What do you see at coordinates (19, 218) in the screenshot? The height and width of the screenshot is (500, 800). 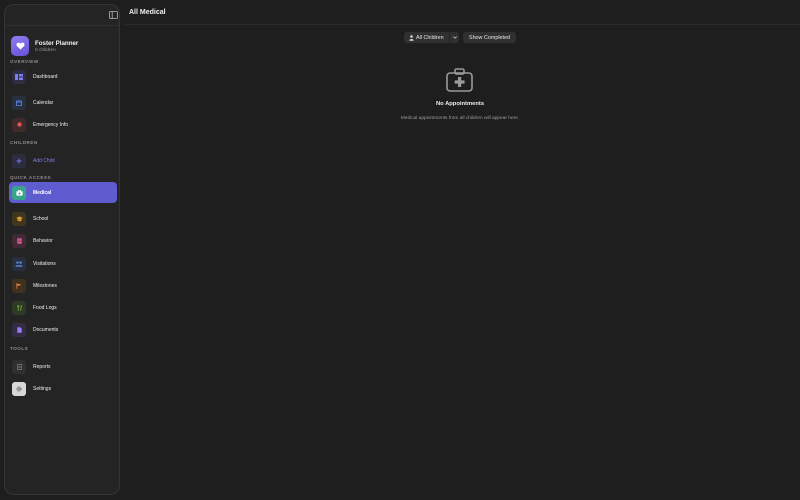 I see `graduation-cap-icon` at bounding box center [19, 218].